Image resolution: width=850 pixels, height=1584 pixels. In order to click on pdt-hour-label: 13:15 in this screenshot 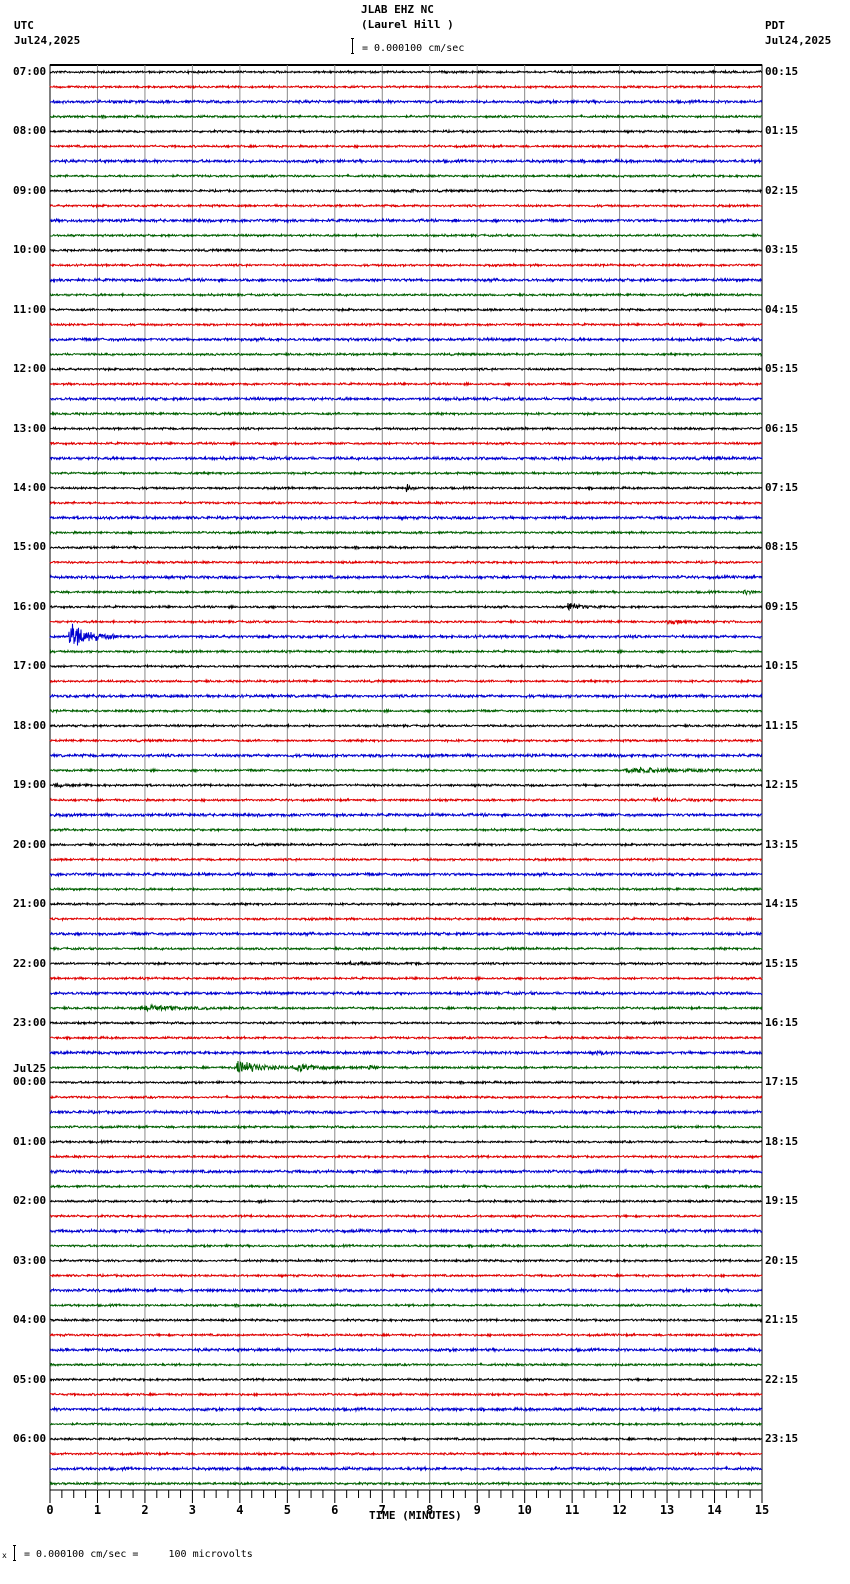, I will do `click(782, 844)`.